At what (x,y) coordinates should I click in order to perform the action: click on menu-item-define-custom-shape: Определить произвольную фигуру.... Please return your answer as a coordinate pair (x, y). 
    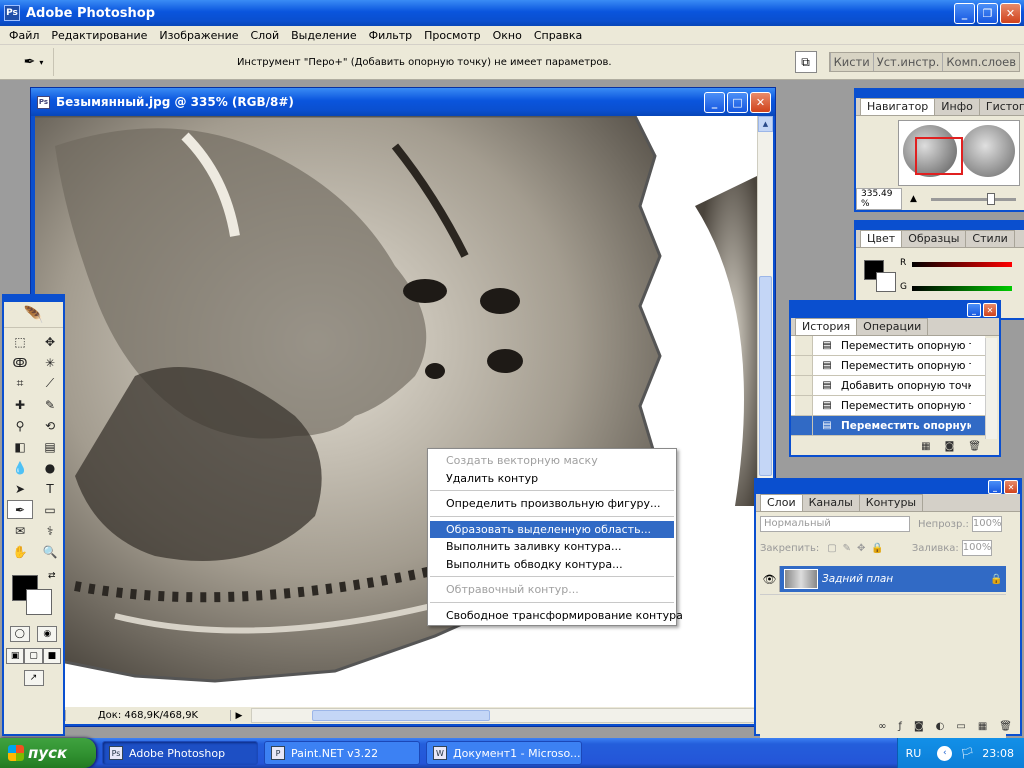
    Looking at the image, I should click on (552, 504).